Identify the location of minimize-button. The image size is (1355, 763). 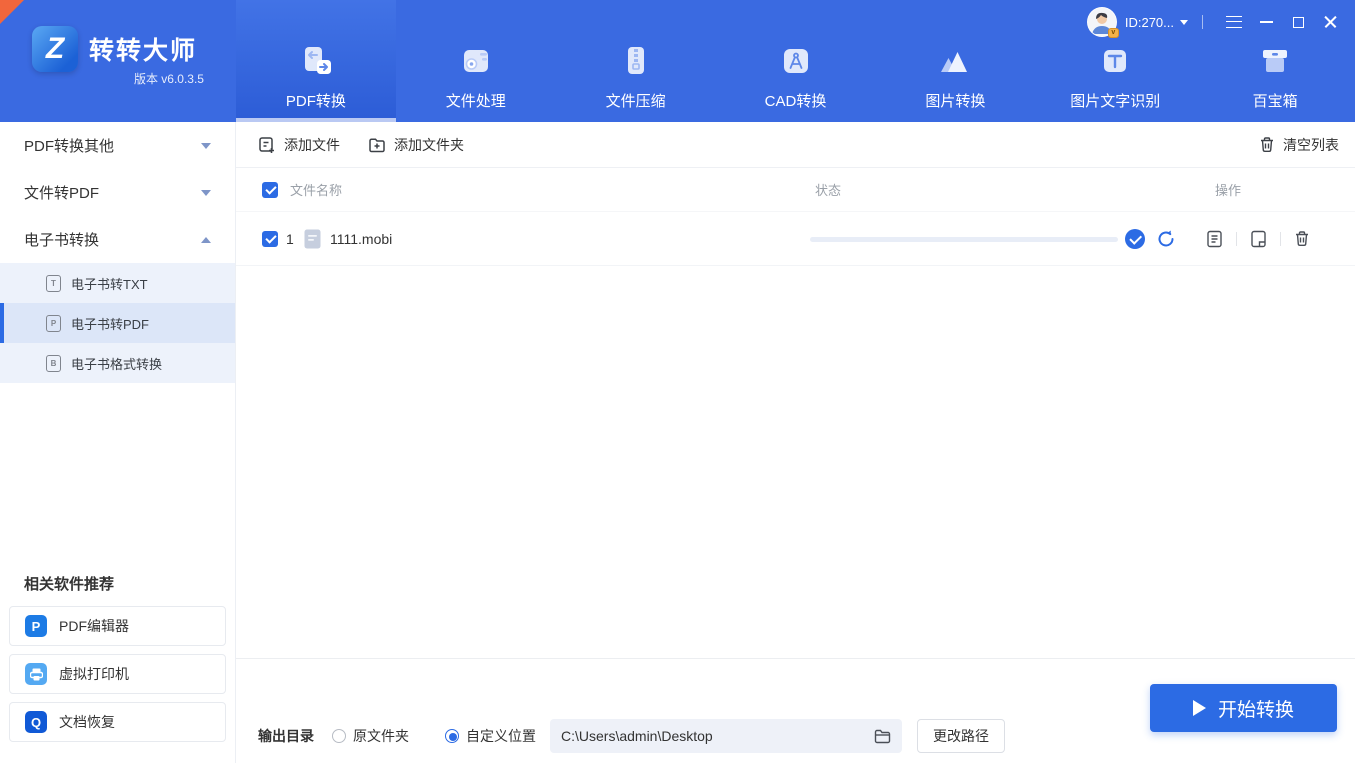
(1266, 22).